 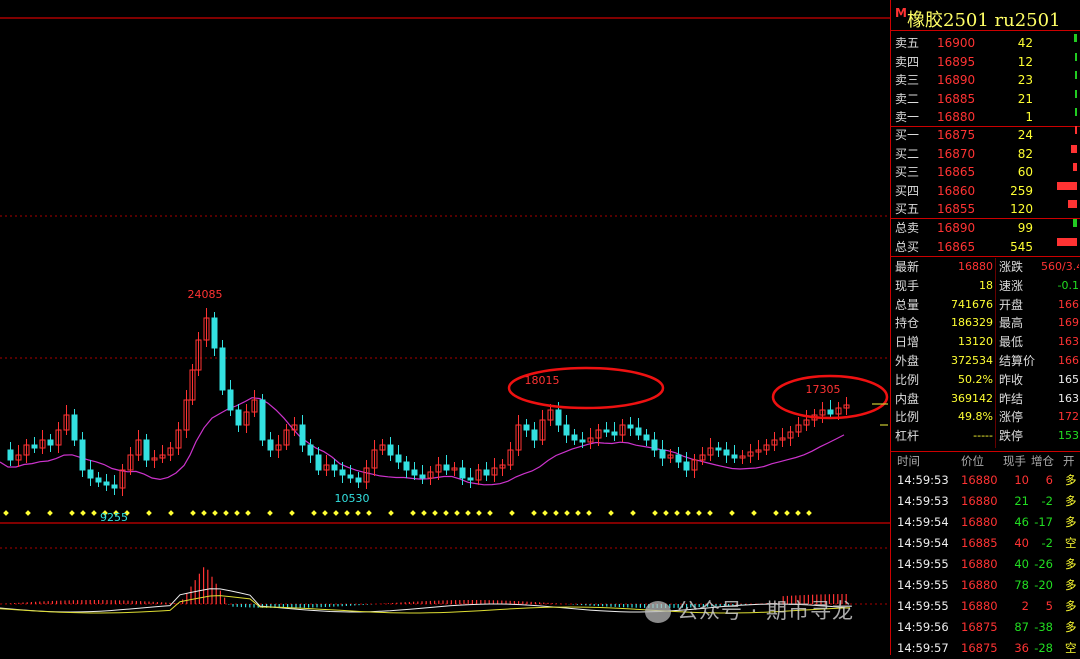 I want to click on trade-row: 14:59:55 16880 78 -20 多, so click(x=985, y=585).